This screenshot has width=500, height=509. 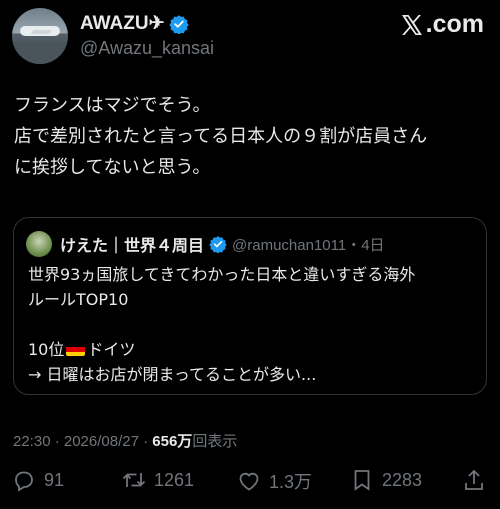 I want to click on view-count: 656万, so click(x=172, y=441).